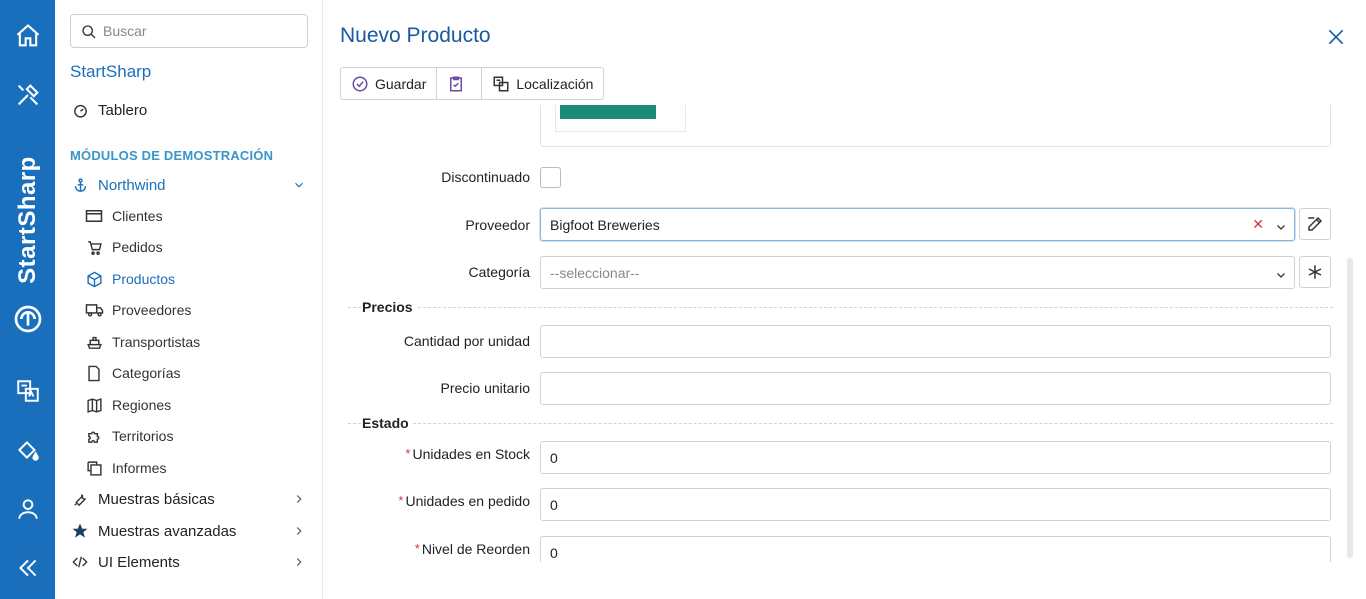  What do you see at coordinates (28, 319) in the screenshot?
I see `swirl-logo-icon` at bounding box center [28, 319].